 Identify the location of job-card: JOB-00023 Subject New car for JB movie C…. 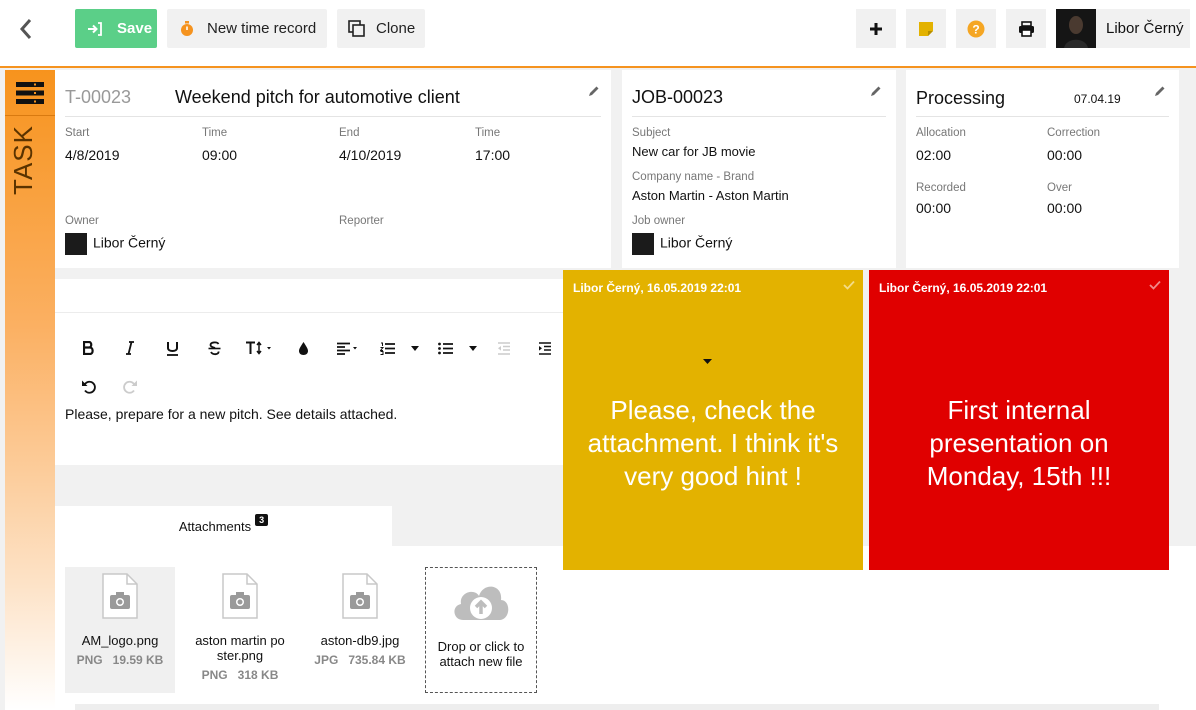
(759, 169).